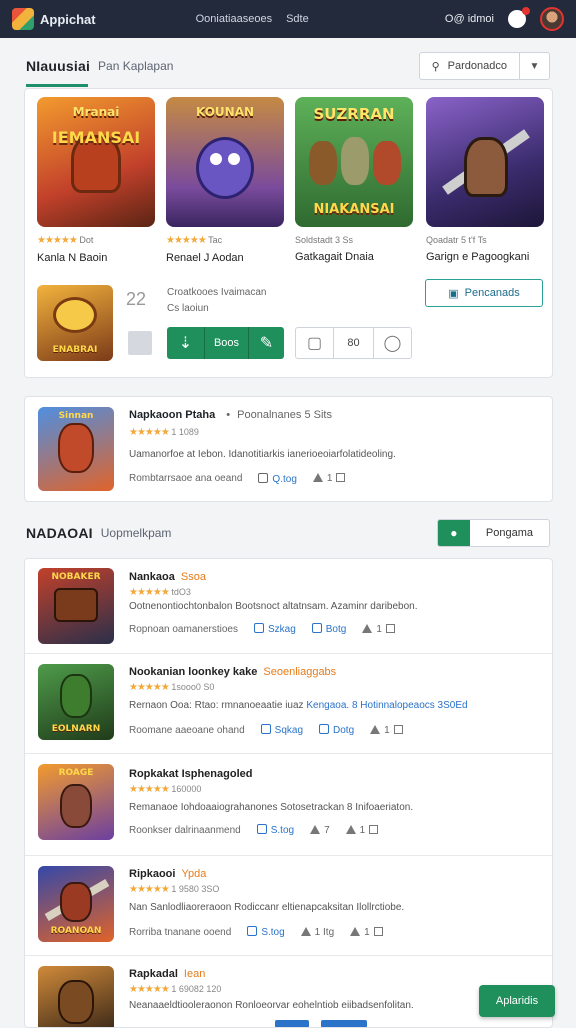  Describe the element at coordinates (76, 702) in the screenshot. I see `list-item-thumb: EOLNARN` at that location.